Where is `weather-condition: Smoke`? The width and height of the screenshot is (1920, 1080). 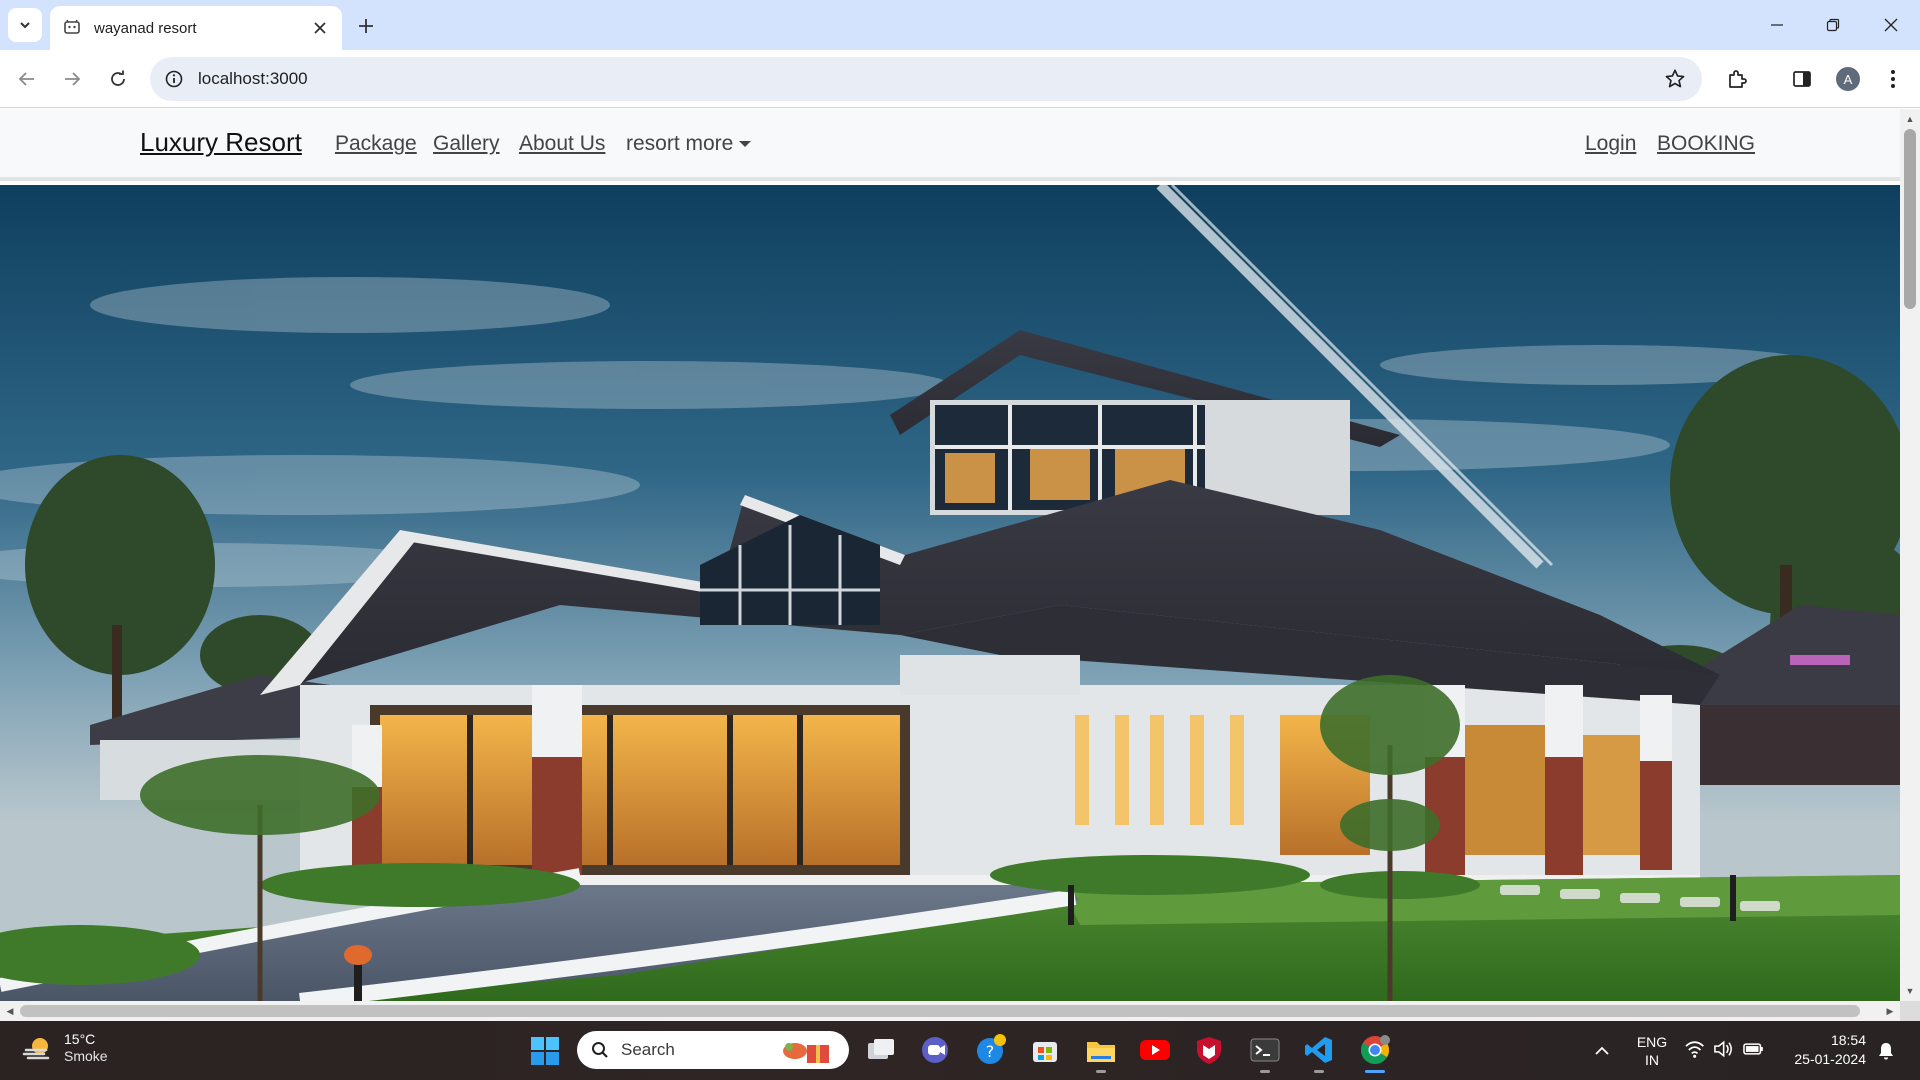 weather-condition: Smoke is located at coordinates (86, 1056).